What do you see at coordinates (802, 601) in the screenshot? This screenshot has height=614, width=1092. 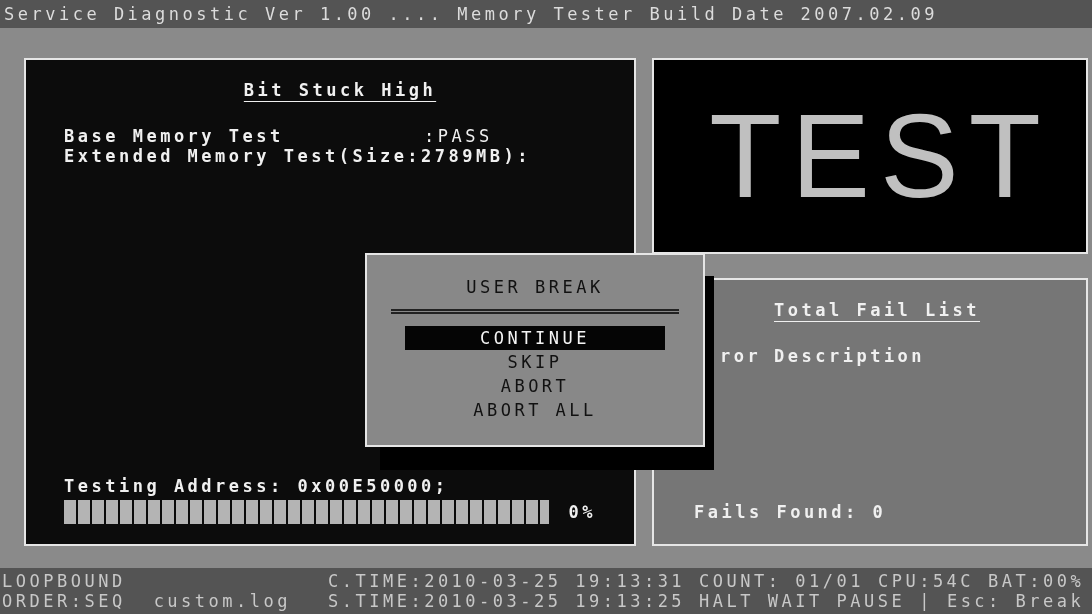 I see `status-text: HALT WAIT PAUSE` at bounding box center [802, 601].